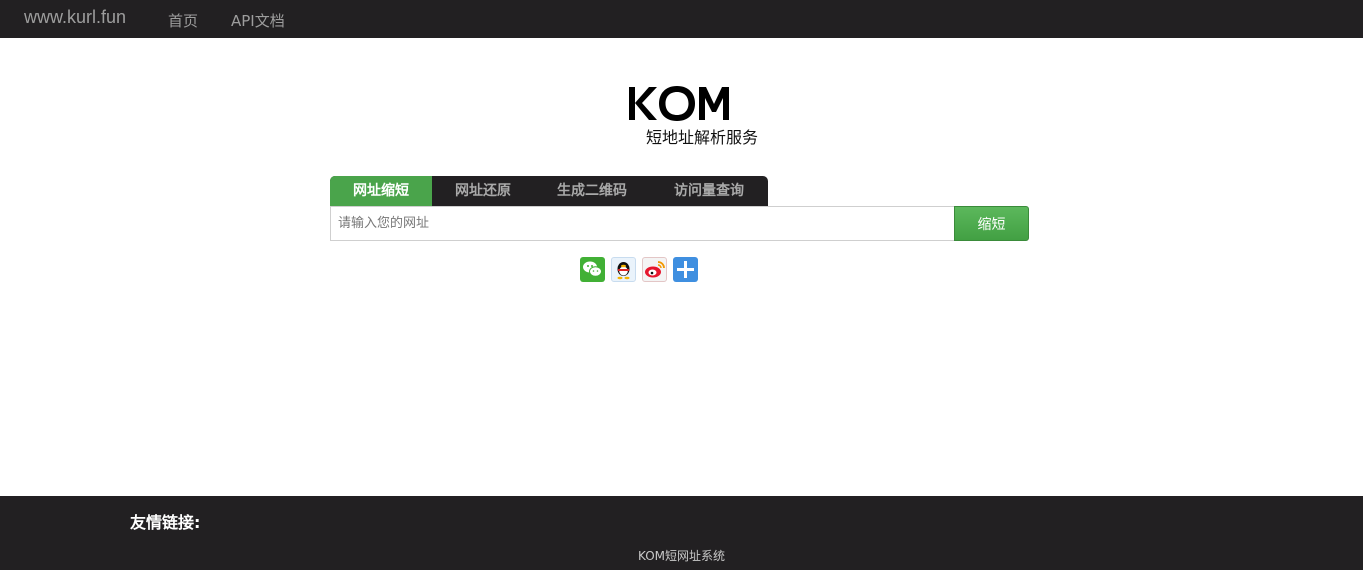 The image size is (1363, 570). I want to click on friend-links-label: 友情链接:, so click(165, 522).